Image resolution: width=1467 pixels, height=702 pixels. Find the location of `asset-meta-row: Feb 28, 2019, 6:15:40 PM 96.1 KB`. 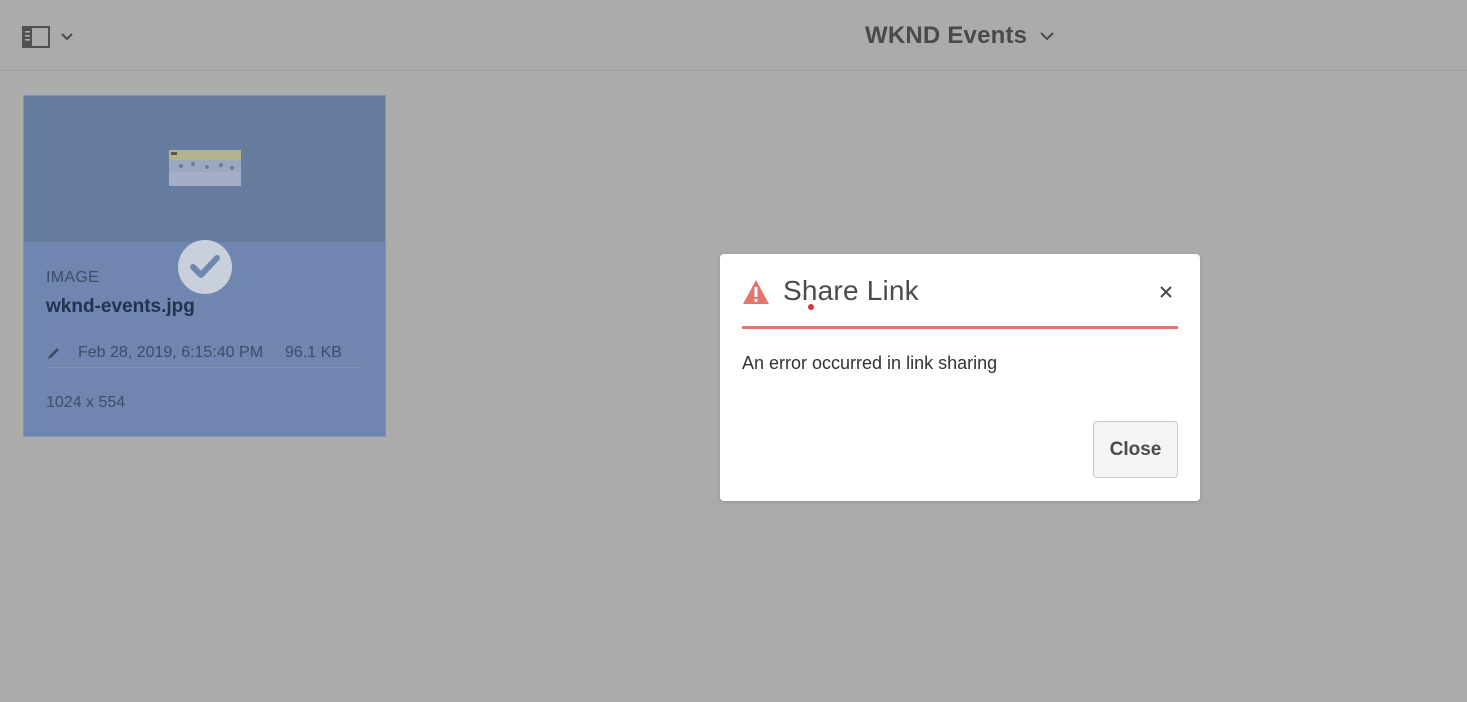

asset-meta-row: Feb 28, 2019, 6:15:40 PM 96.1 KB is located at coordinates (204, 353).